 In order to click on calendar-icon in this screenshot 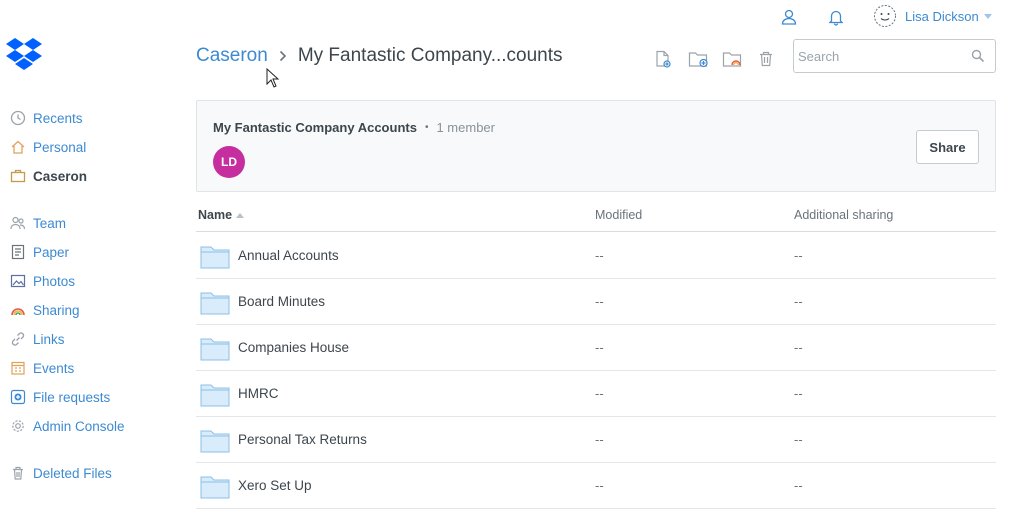, I will do `click(18, 368)`.